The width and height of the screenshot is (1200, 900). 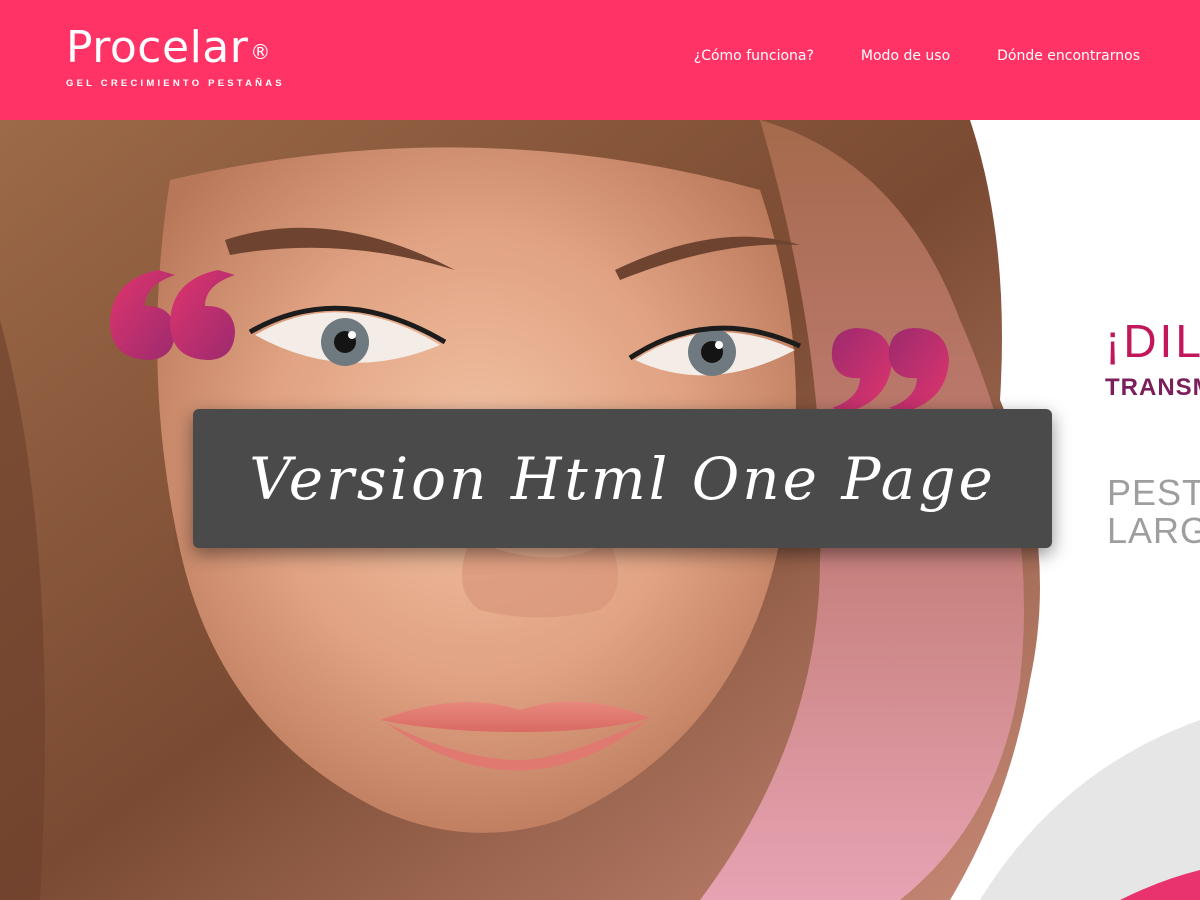 I want to click on nav-link-donde-encontrarnos: Dónde encontrarnos, so click(x=1068, y=56).